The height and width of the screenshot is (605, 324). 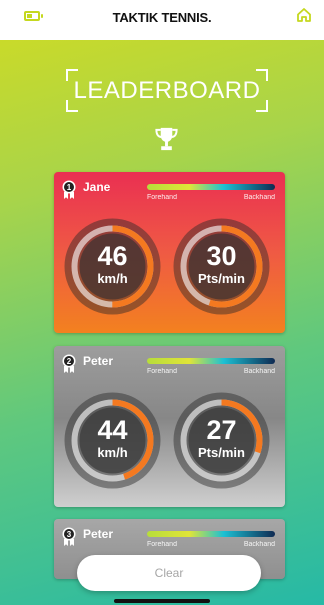 I want to click on page-title: LEADERBOARD, so click(x=167, y=90).